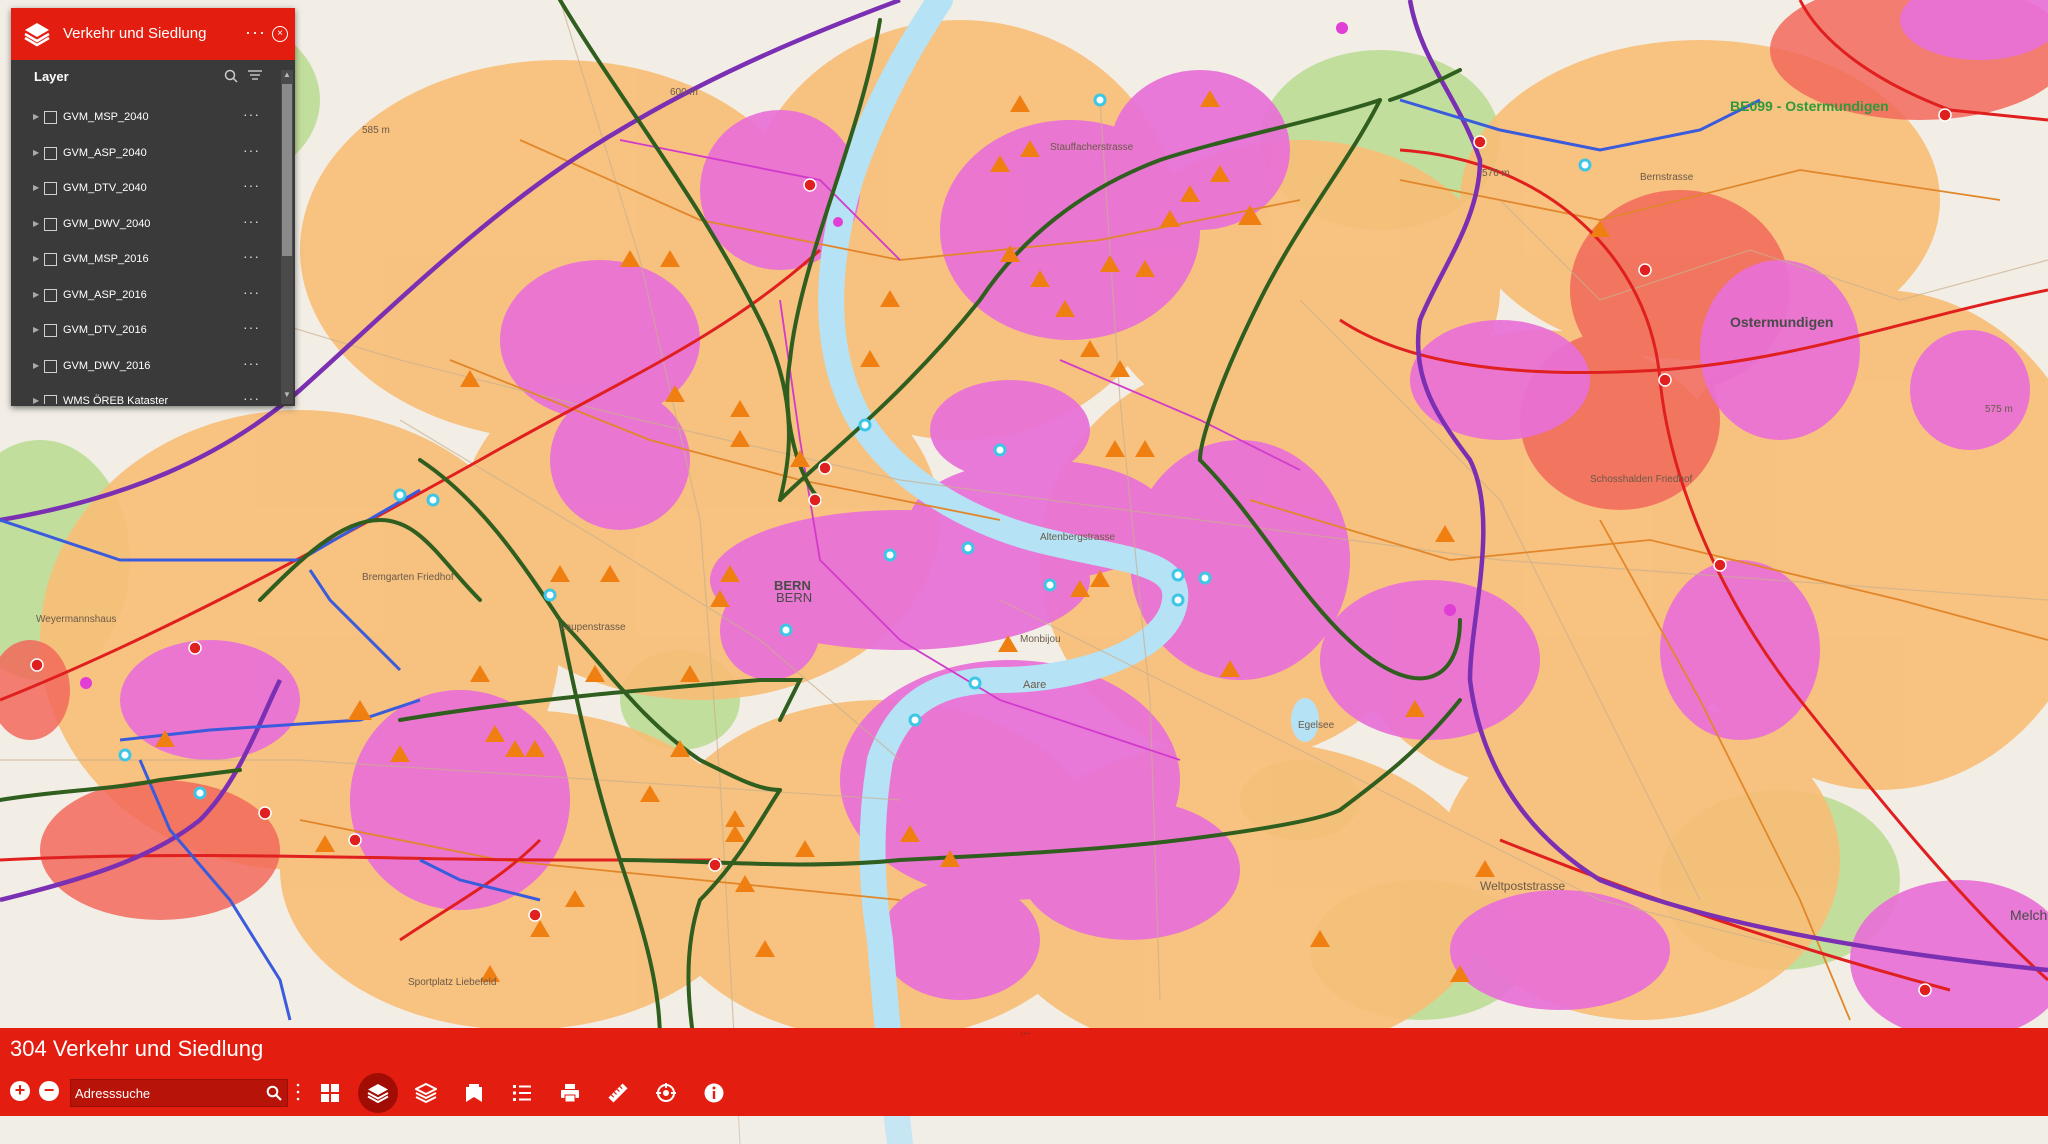  What do you see at coordinates (135, 33) in the screenshot?
I see `panel-title: Verkehr und Siedlung` at bounding box center [135, 33].